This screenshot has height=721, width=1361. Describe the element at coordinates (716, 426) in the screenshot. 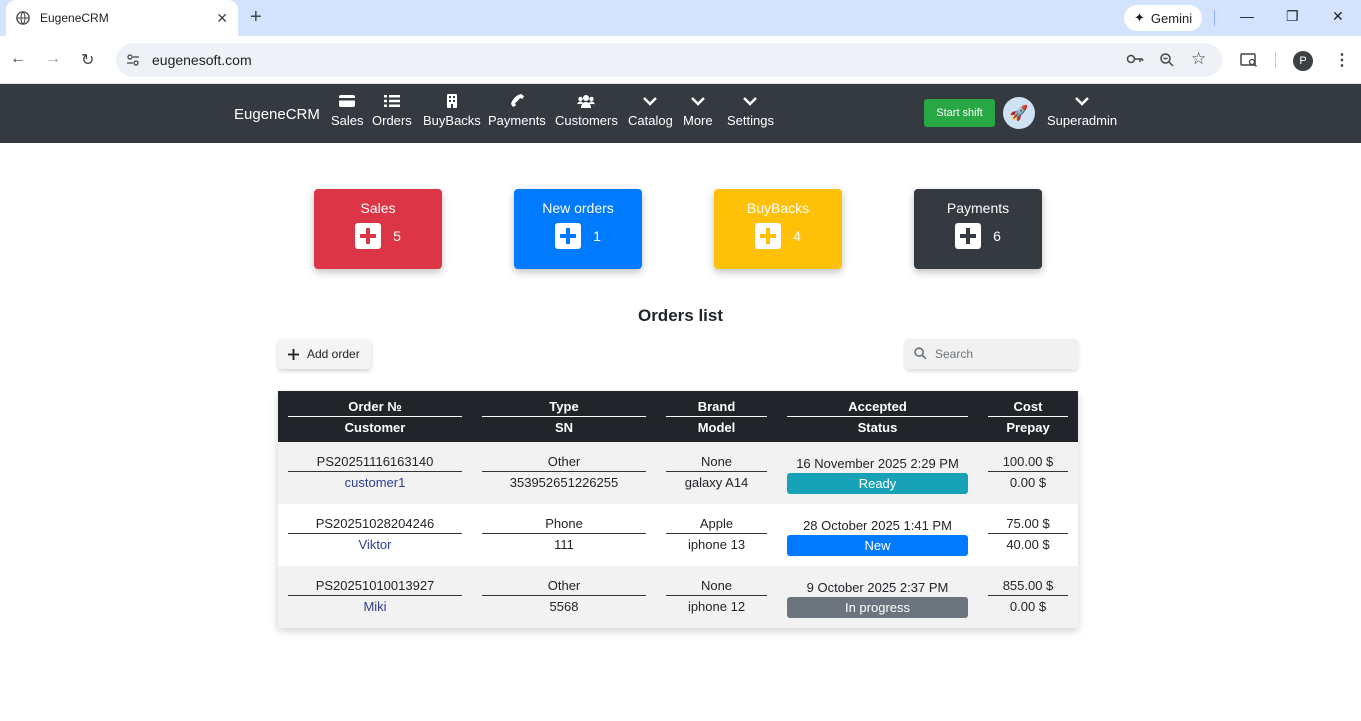

I see `header-model: Model` at that location.